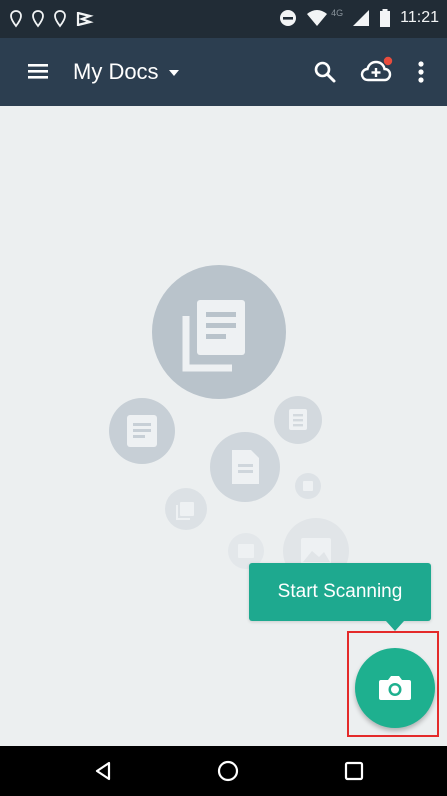 This screenshot has height=796, width=447. Describe the element at coordinates (419, 17) in the screenshot. I see `clock: 11:21` at that location.